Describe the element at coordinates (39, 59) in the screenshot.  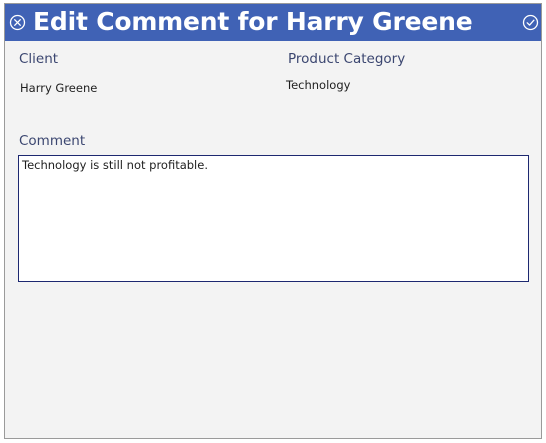
I see `client-label: Client` at that location.